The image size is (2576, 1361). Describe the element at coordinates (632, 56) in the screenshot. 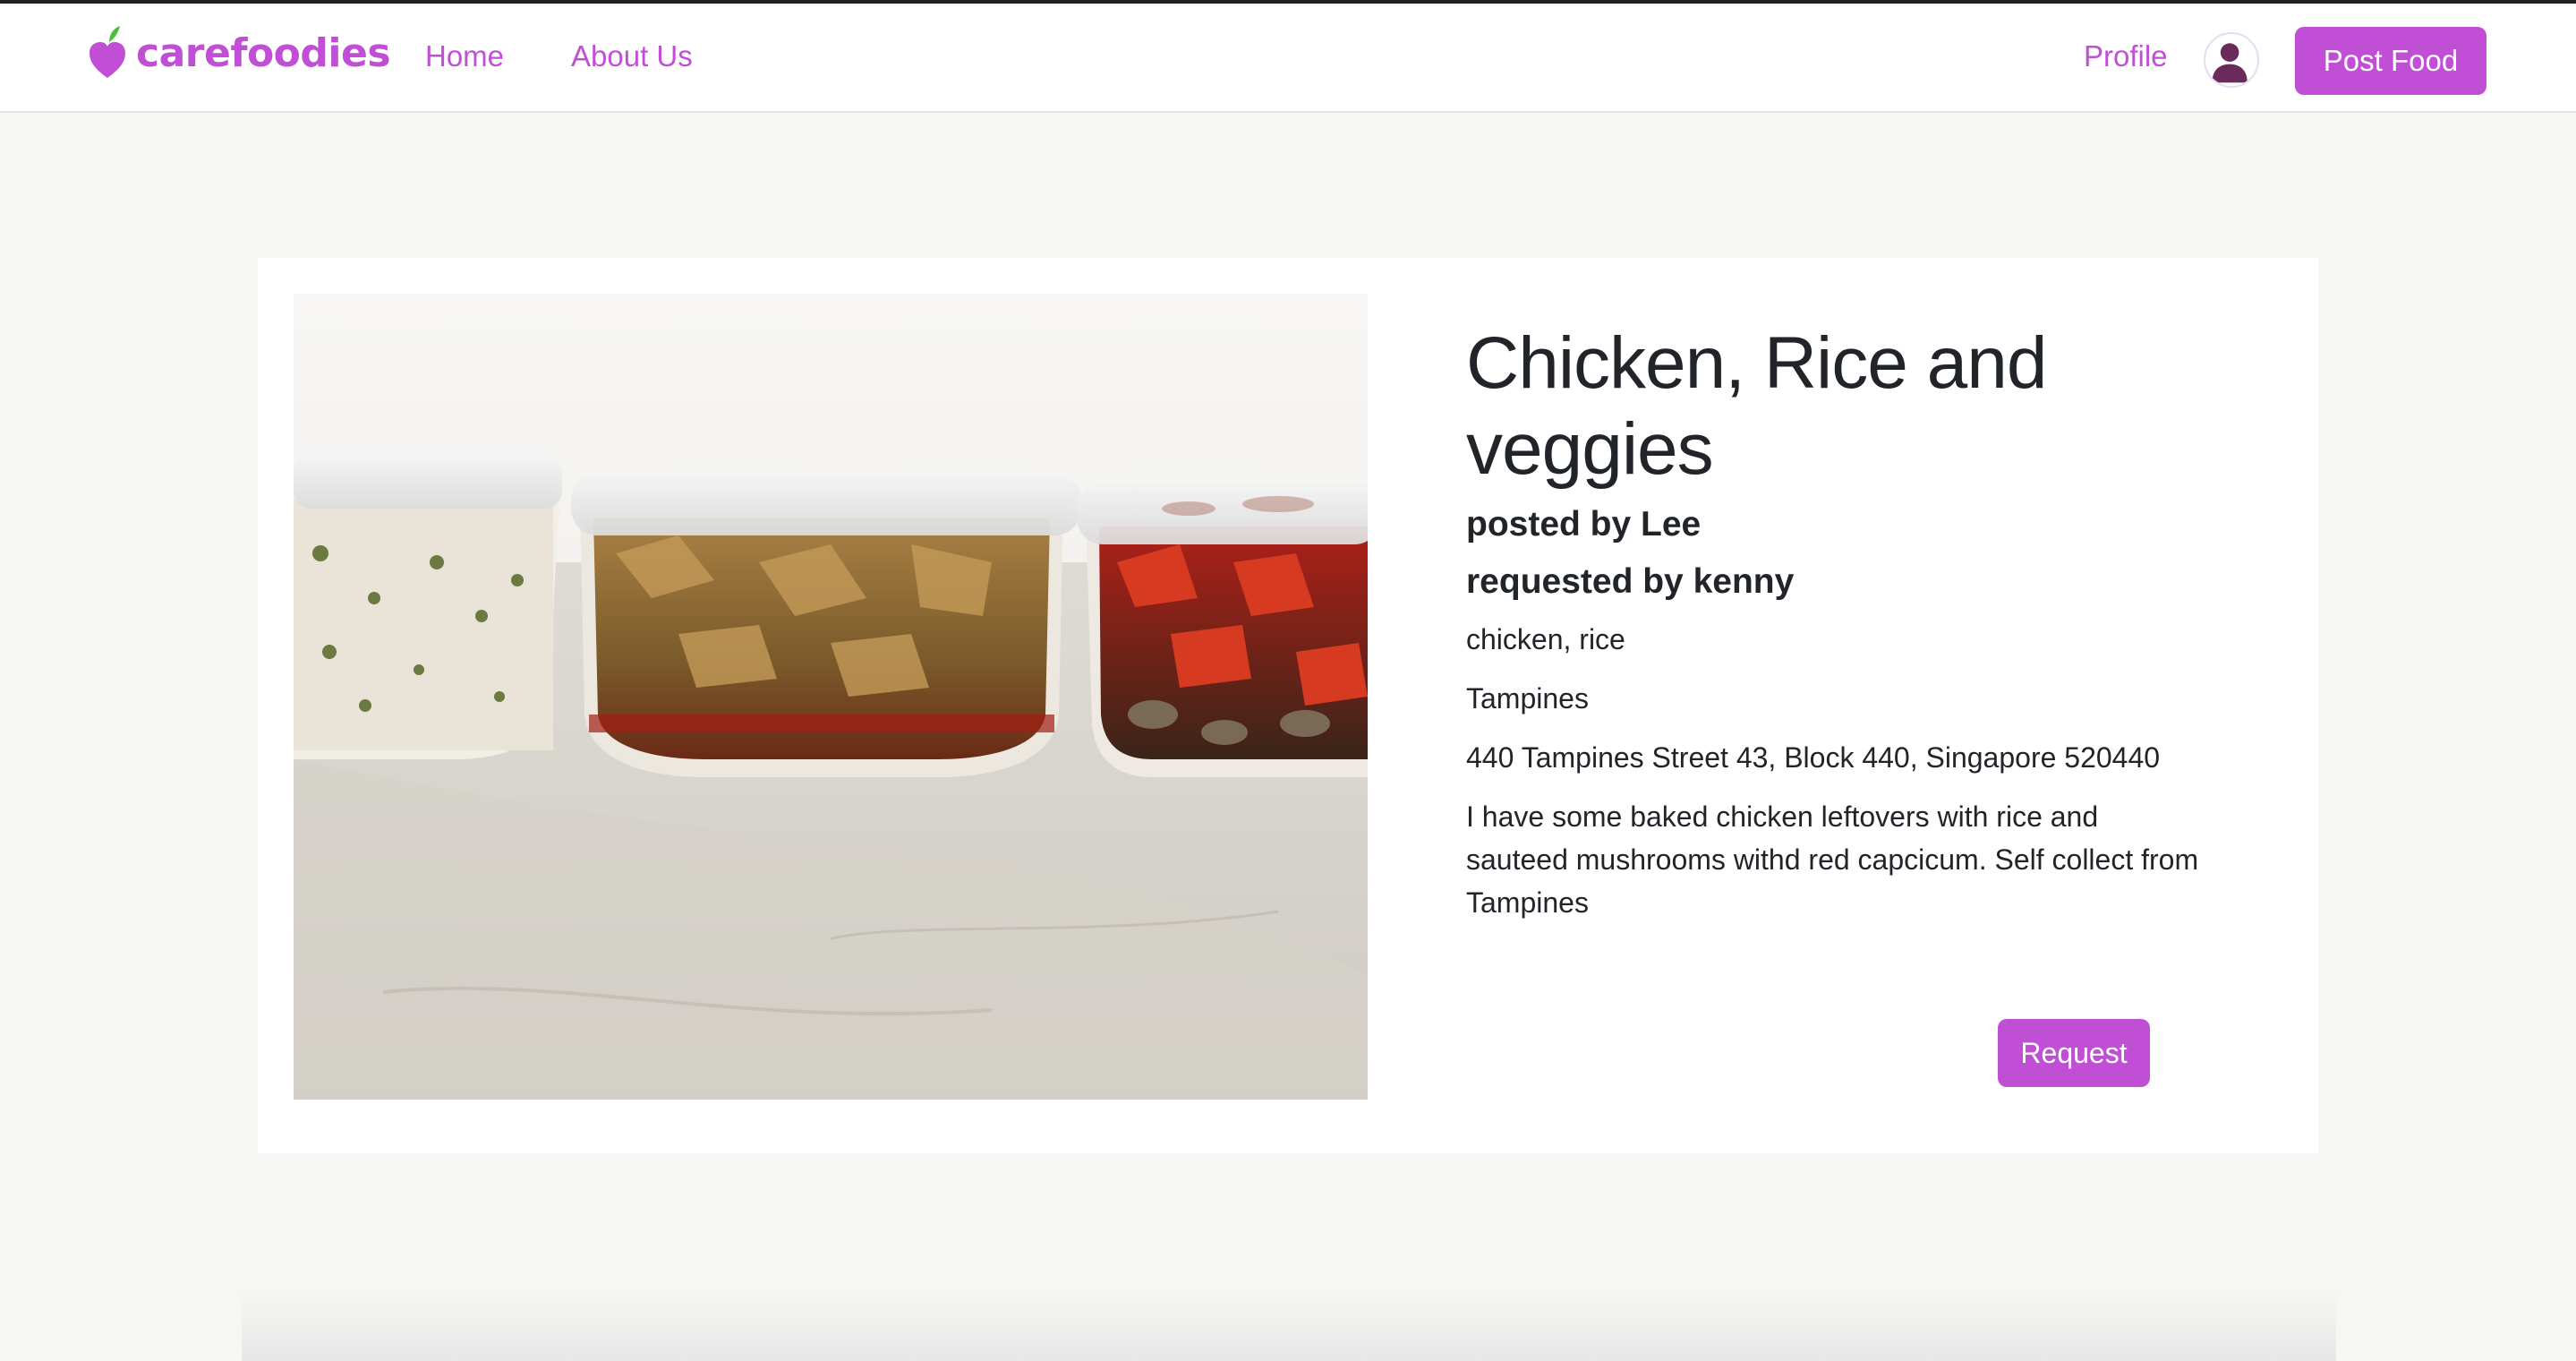

I see `nav-about-link: About Us` at that location.